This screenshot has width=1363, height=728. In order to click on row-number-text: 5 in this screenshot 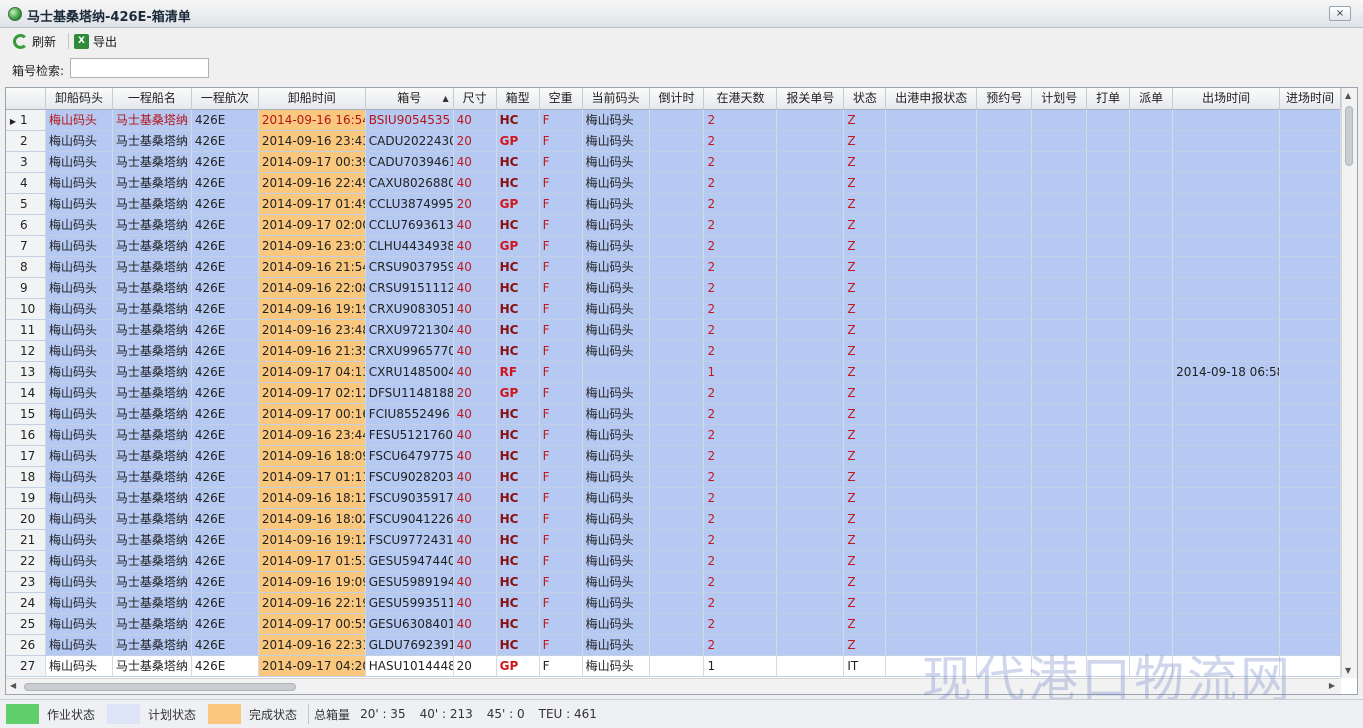, I will do `click(24, 204)`.